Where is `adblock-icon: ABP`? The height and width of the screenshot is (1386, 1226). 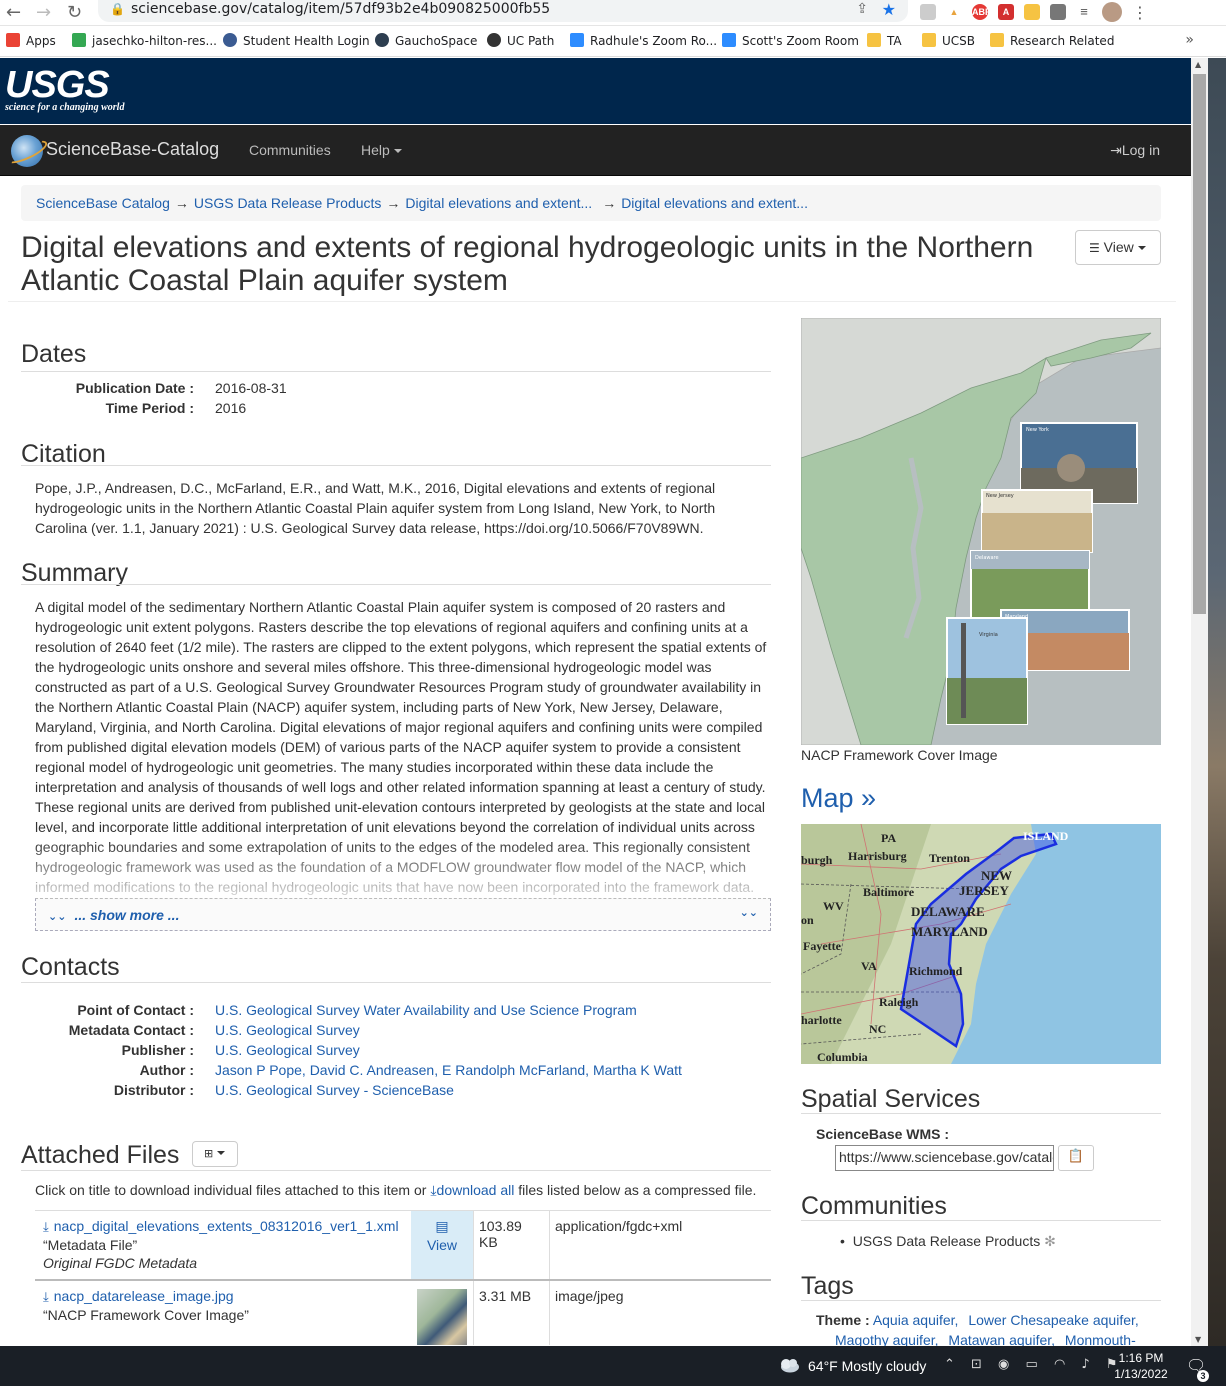 adblock-icon: ABP is located at coordinates (981, 12).